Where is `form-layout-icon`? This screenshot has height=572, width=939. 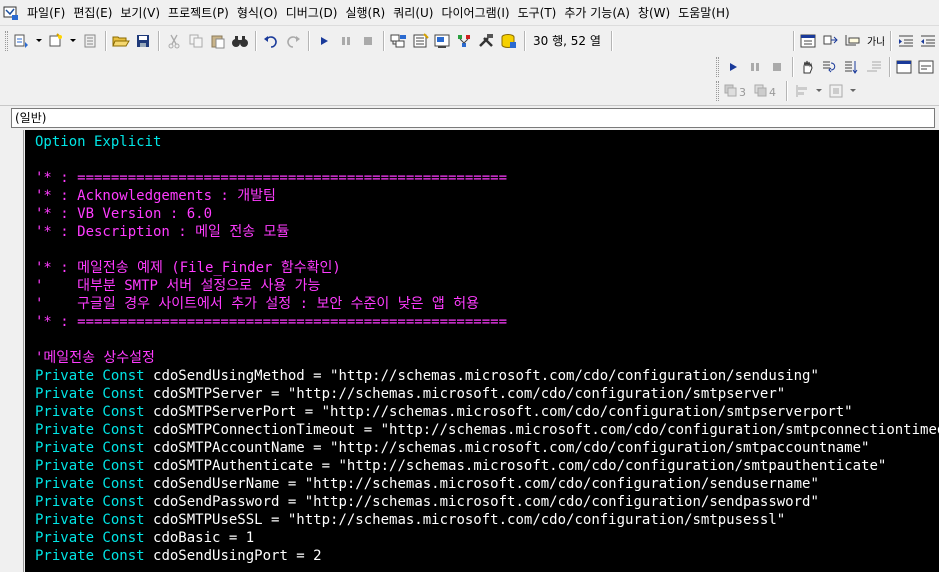 form-layout-icon is located at coordinates (443, 41).